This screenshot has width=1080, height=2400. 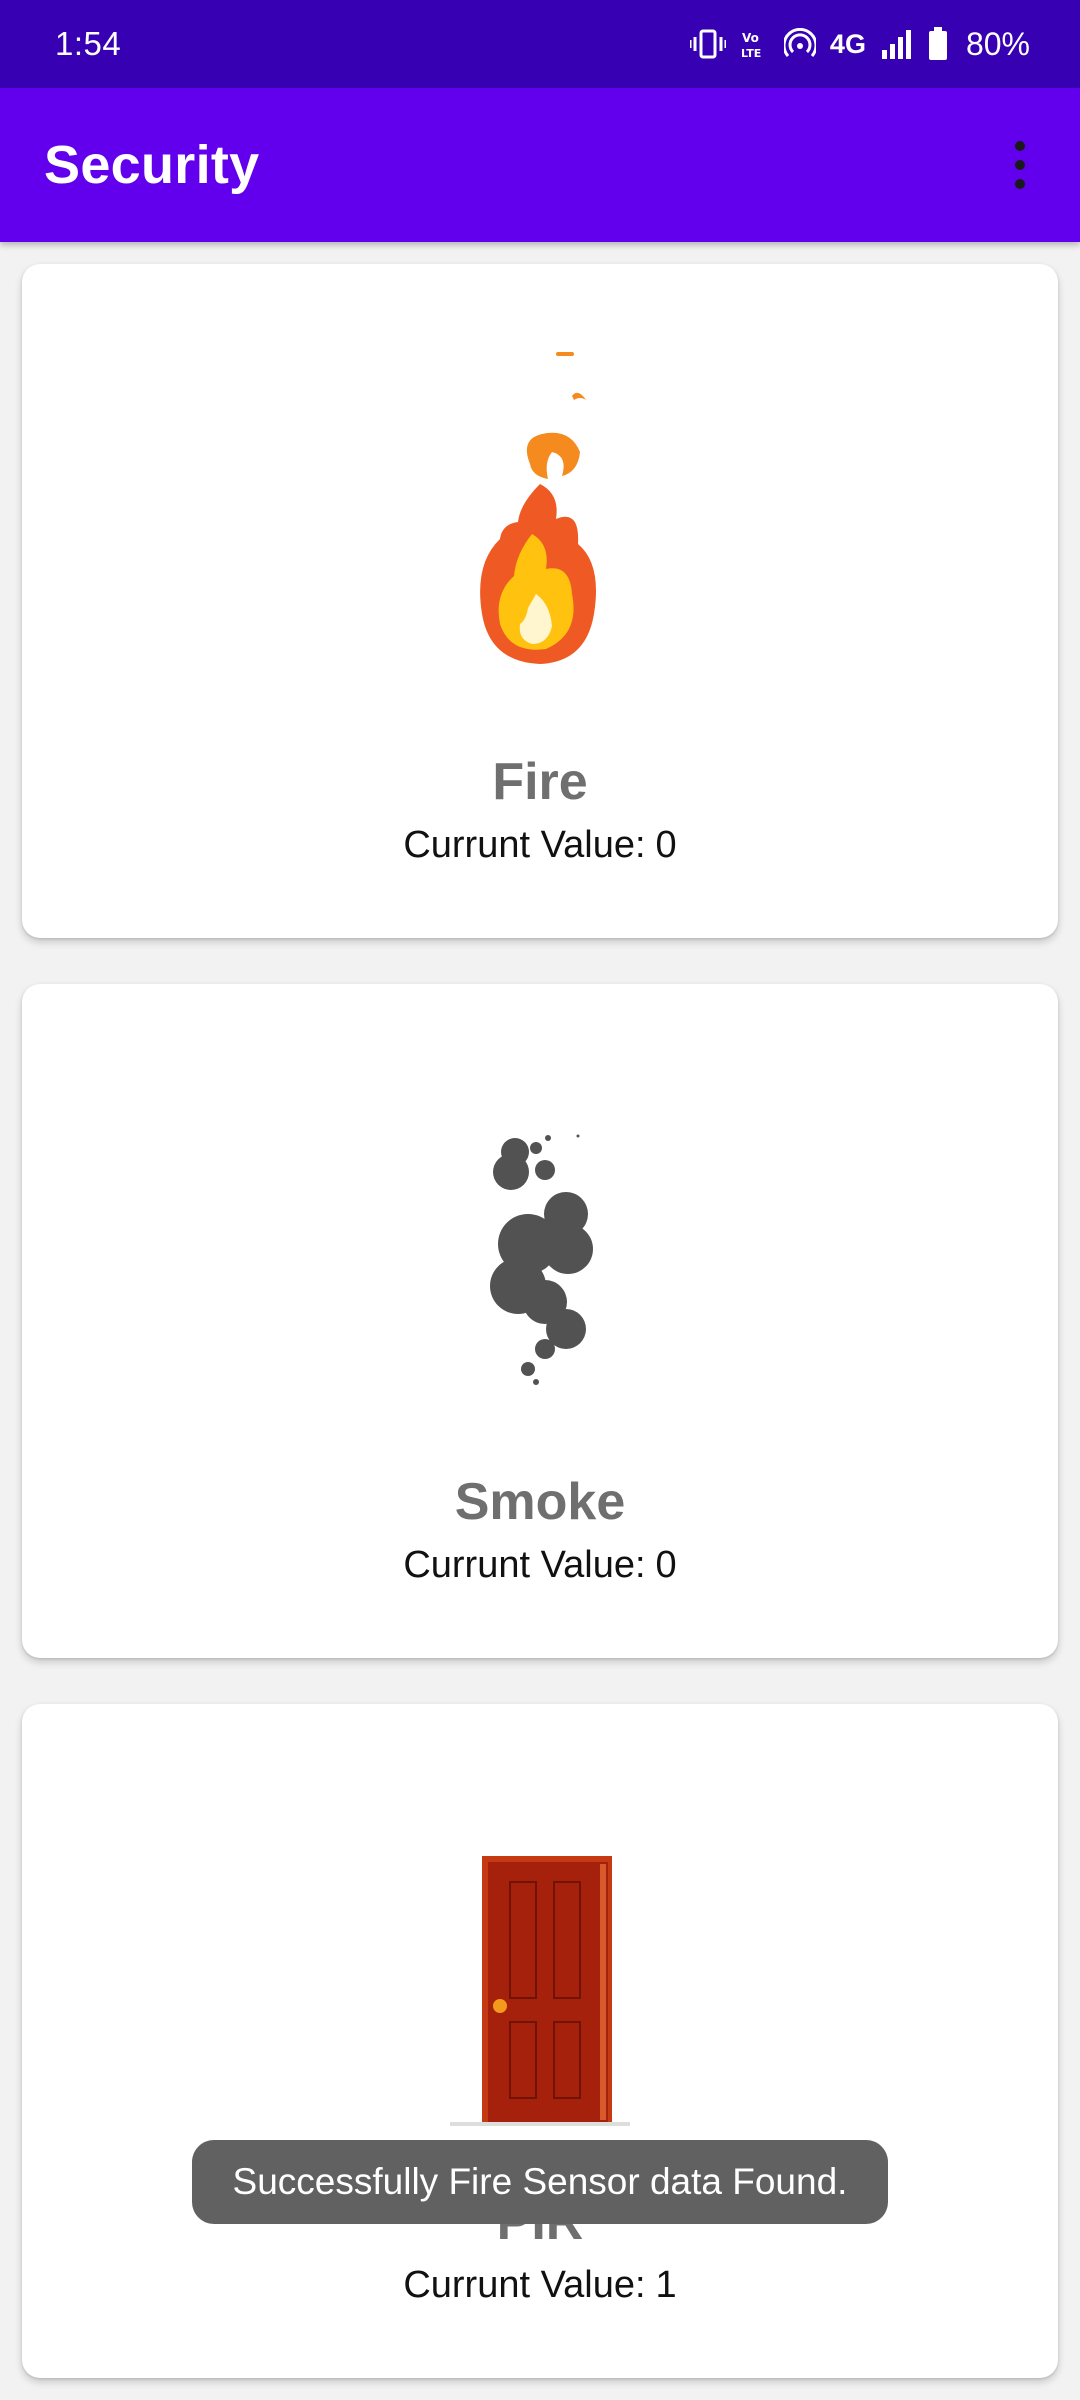 What do you see at coordinates (540, 1274) in the screenshot?
I see `smoke-icon` at bounding box center [540, 1274].